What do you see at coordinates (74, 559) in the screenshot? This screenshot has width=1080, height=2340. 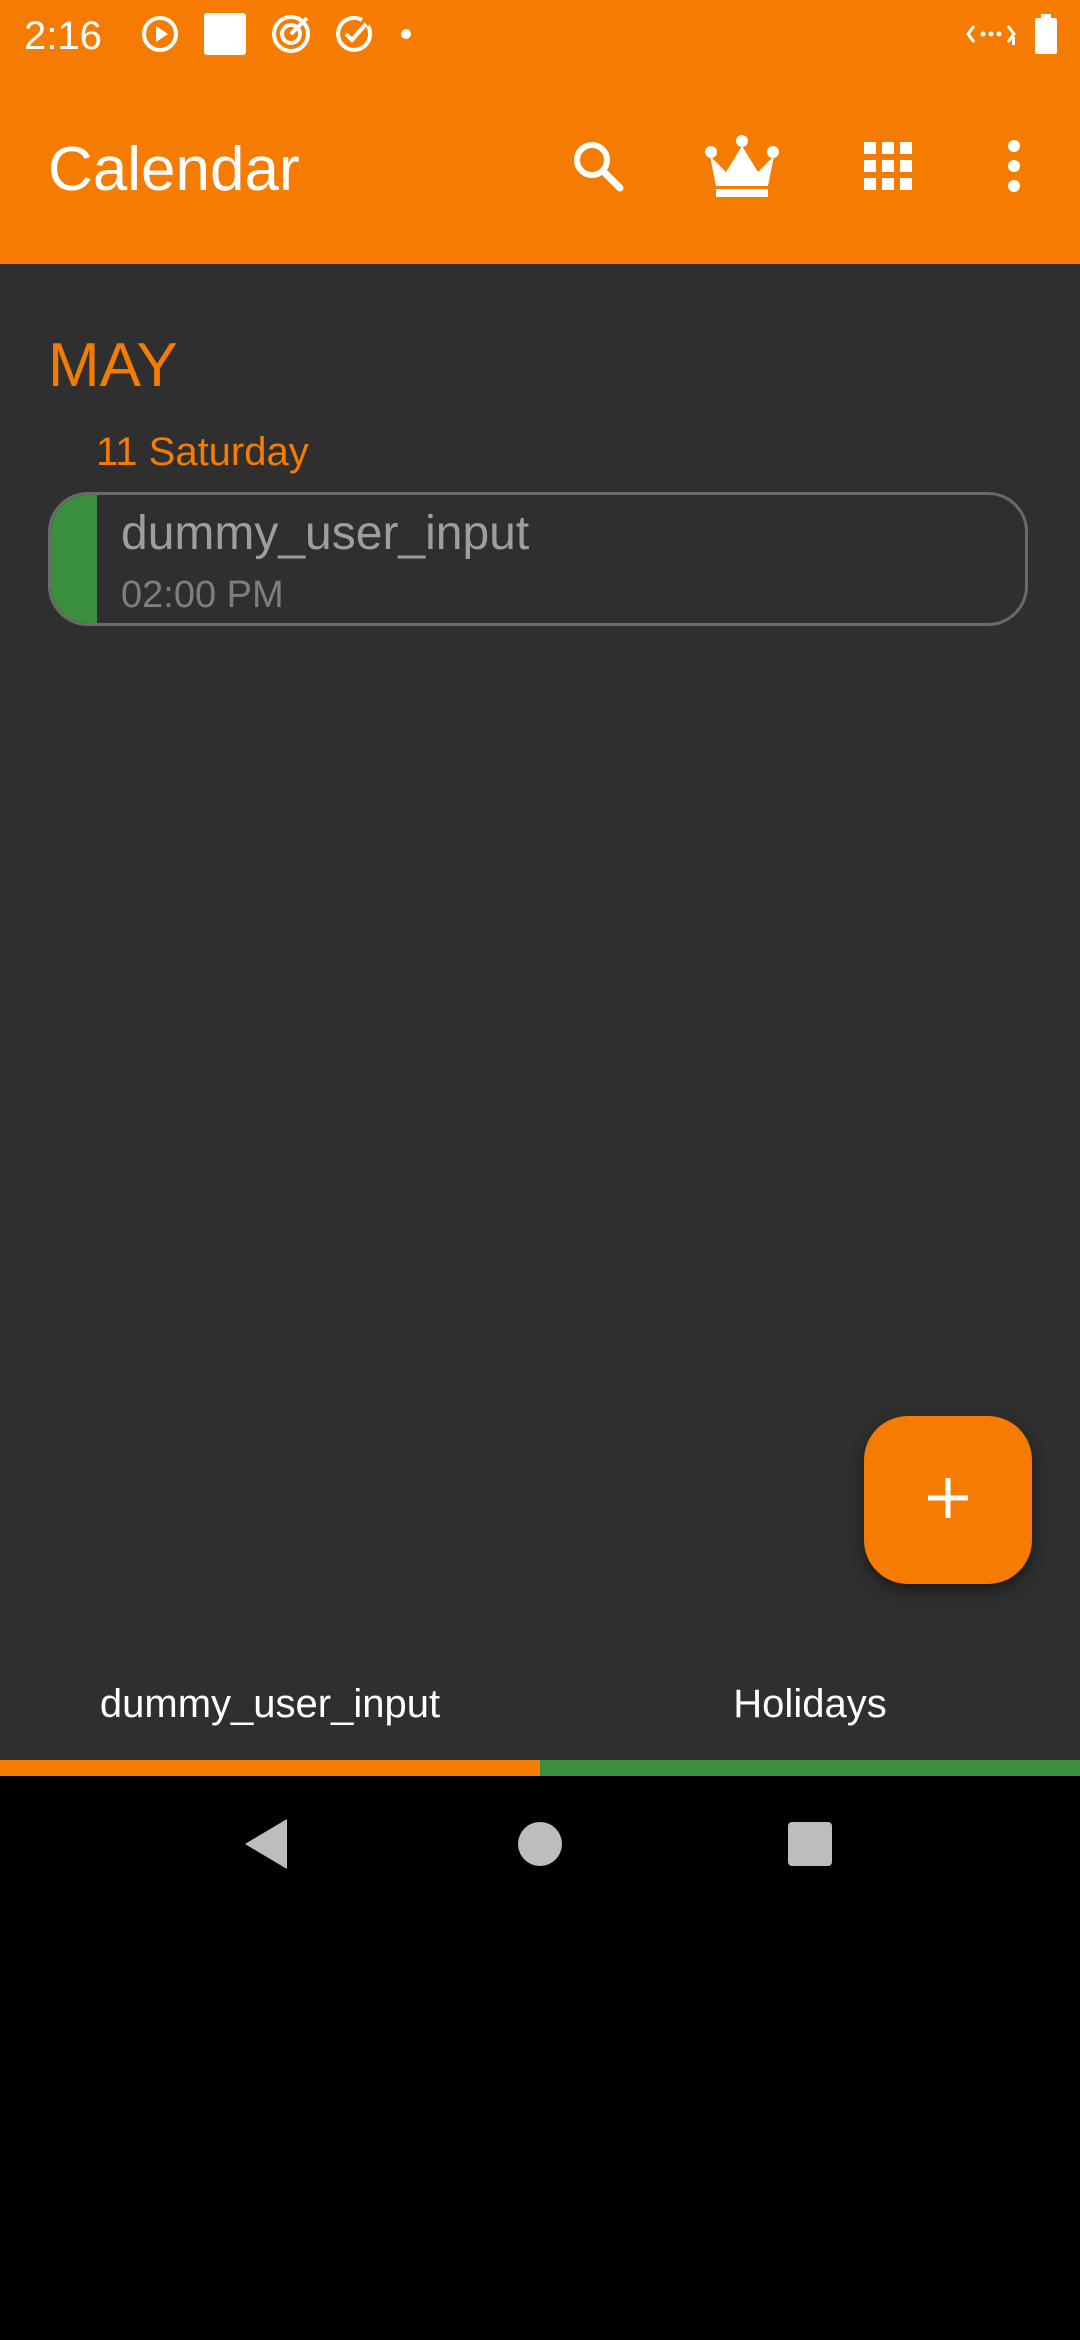 I see `event-color-bar` at bounding box center [74, 559].